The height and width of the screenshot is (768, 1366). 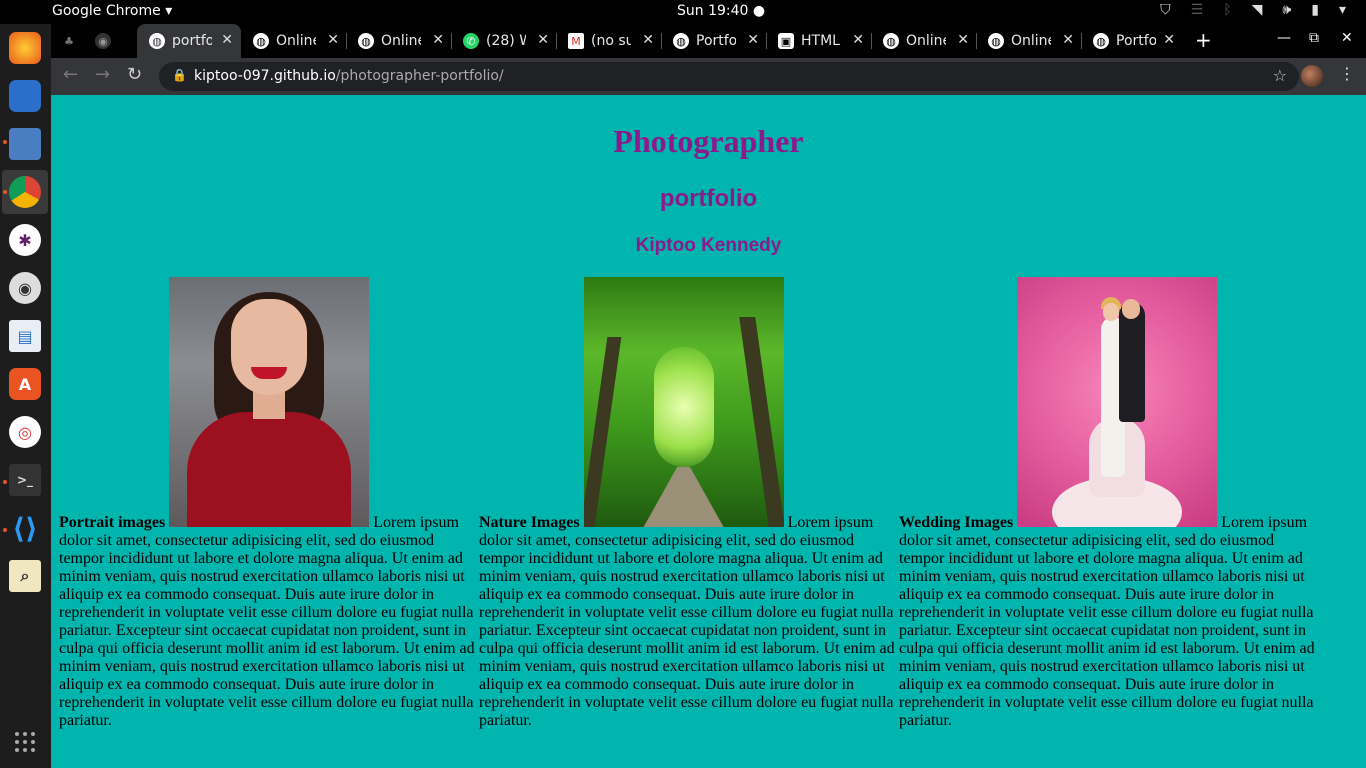 What do you see at coordinates (179, 75) in the screenshot?
I see `lock-icon: 🔒` at bounding box center [179, 75].